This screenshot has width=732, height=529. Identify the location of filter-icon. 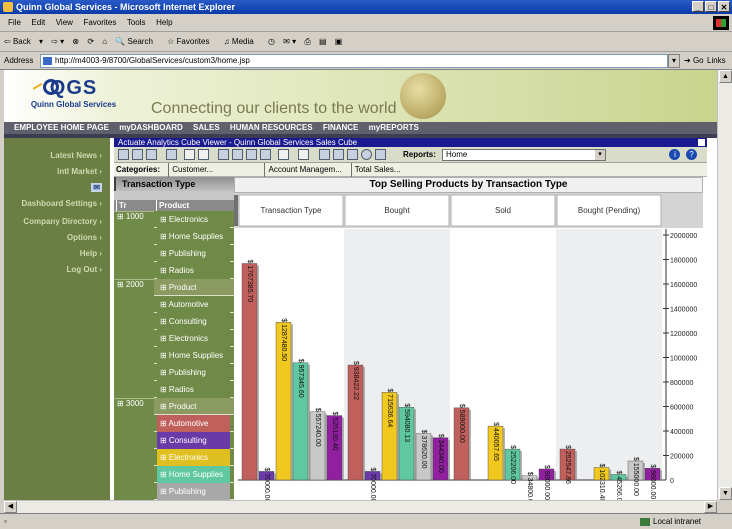
(283, 154).